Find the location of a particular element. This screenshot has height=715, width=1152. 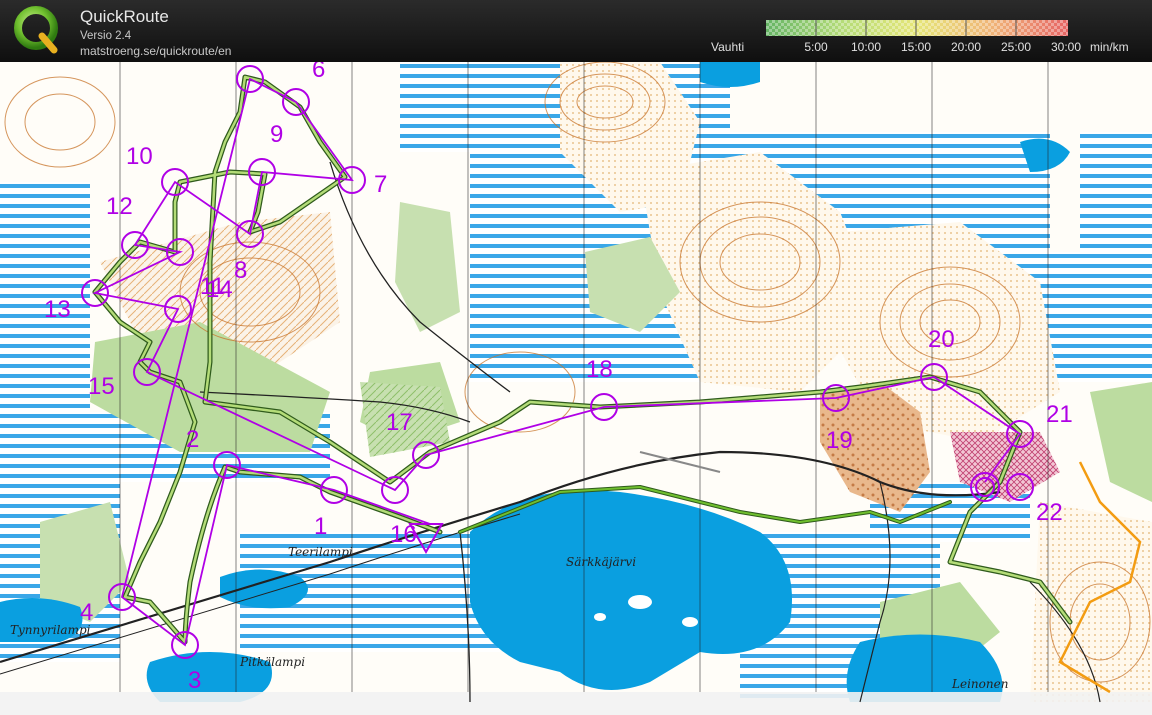

lake-name: Särkkäjärvi is located at coordinates (601, 562).